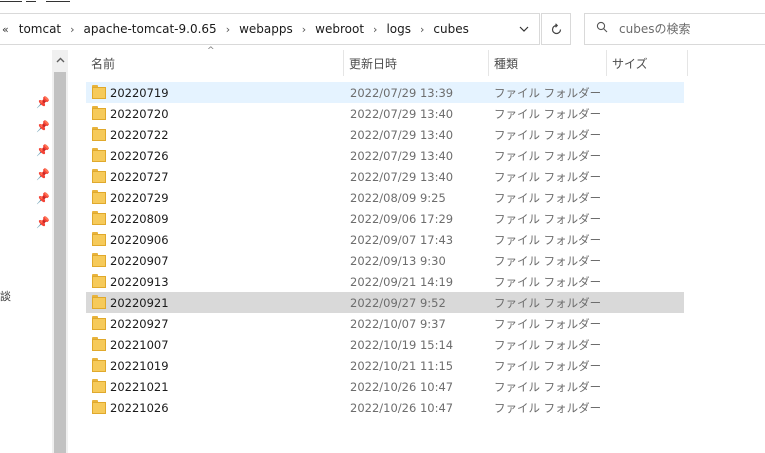 This screenshot has width=765, height=453. I want to click on column-header-size-label: サイズ, so click(630, 63).